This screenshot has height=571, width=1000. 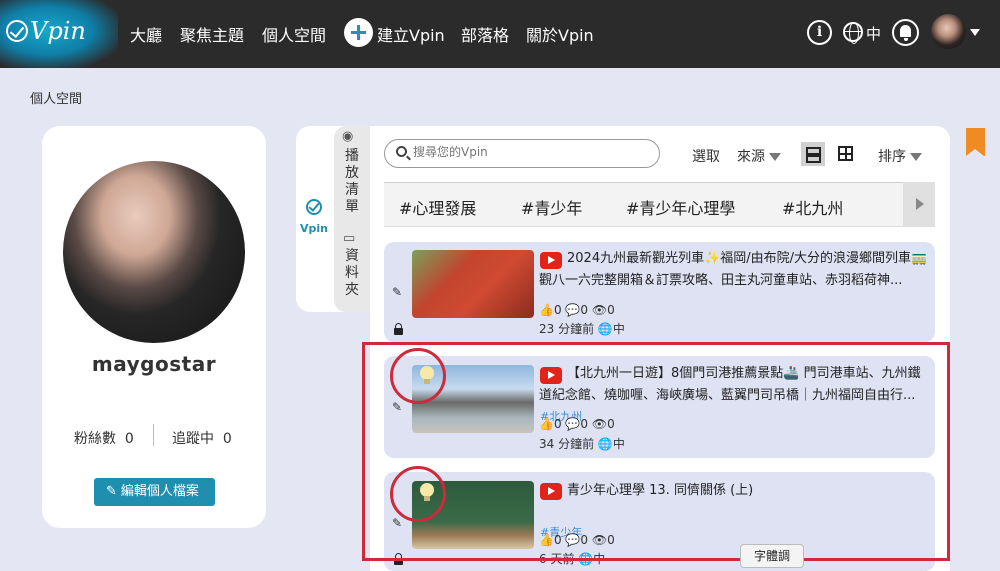 I want to click on stat-divider, so click(x=153, y=435).